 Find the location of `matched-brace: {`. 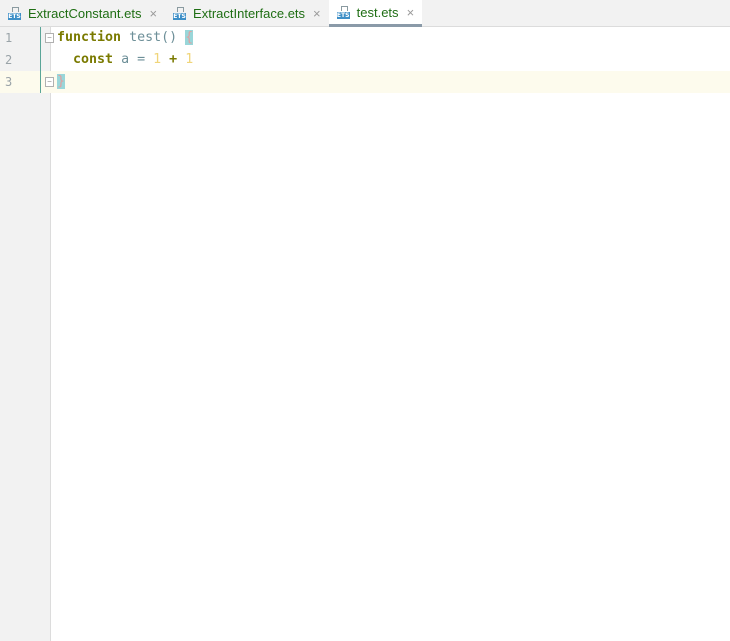

matched-brace: { is located at coordinates (189, 37).